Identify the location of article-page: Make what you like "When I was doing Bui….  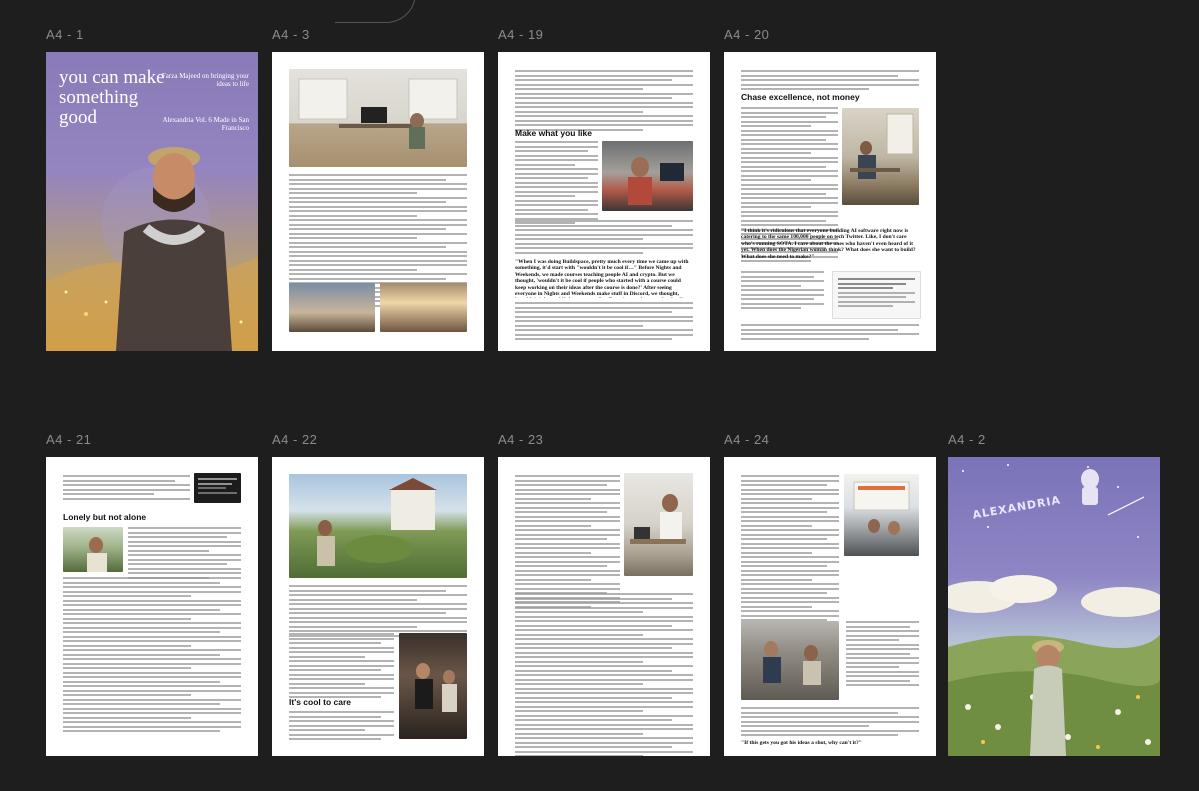
(604, 201).